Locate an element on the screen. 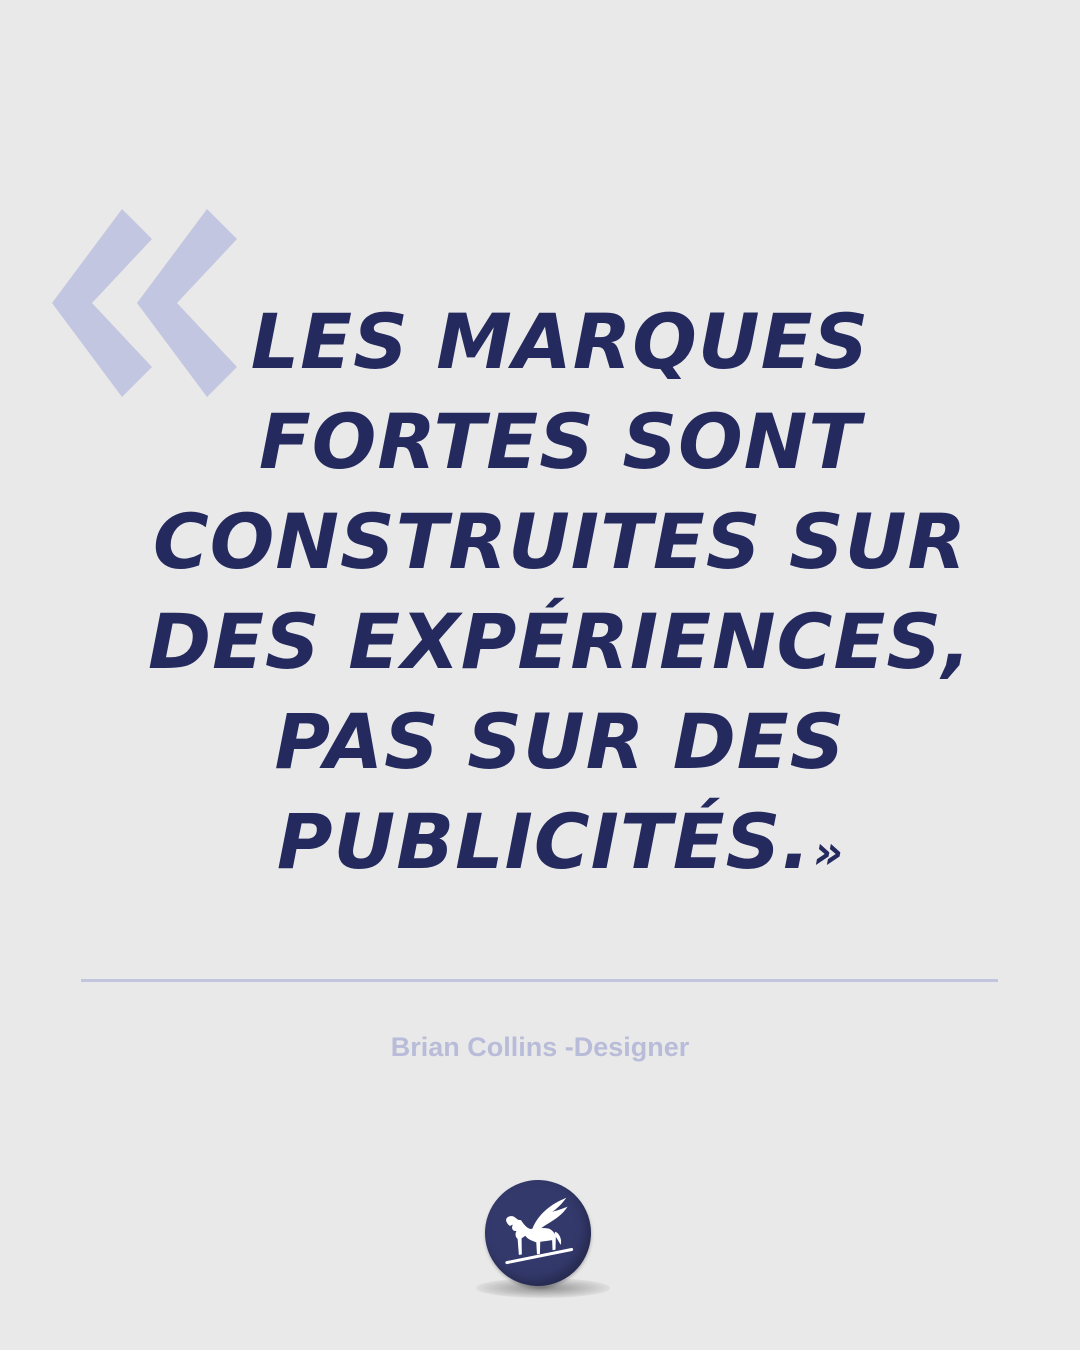 Image resolution: width=1080 pixels, height=1350 pixels. quote-line-6-wrap: PUBLICITÉS.» is located at coordinates (560, 847).